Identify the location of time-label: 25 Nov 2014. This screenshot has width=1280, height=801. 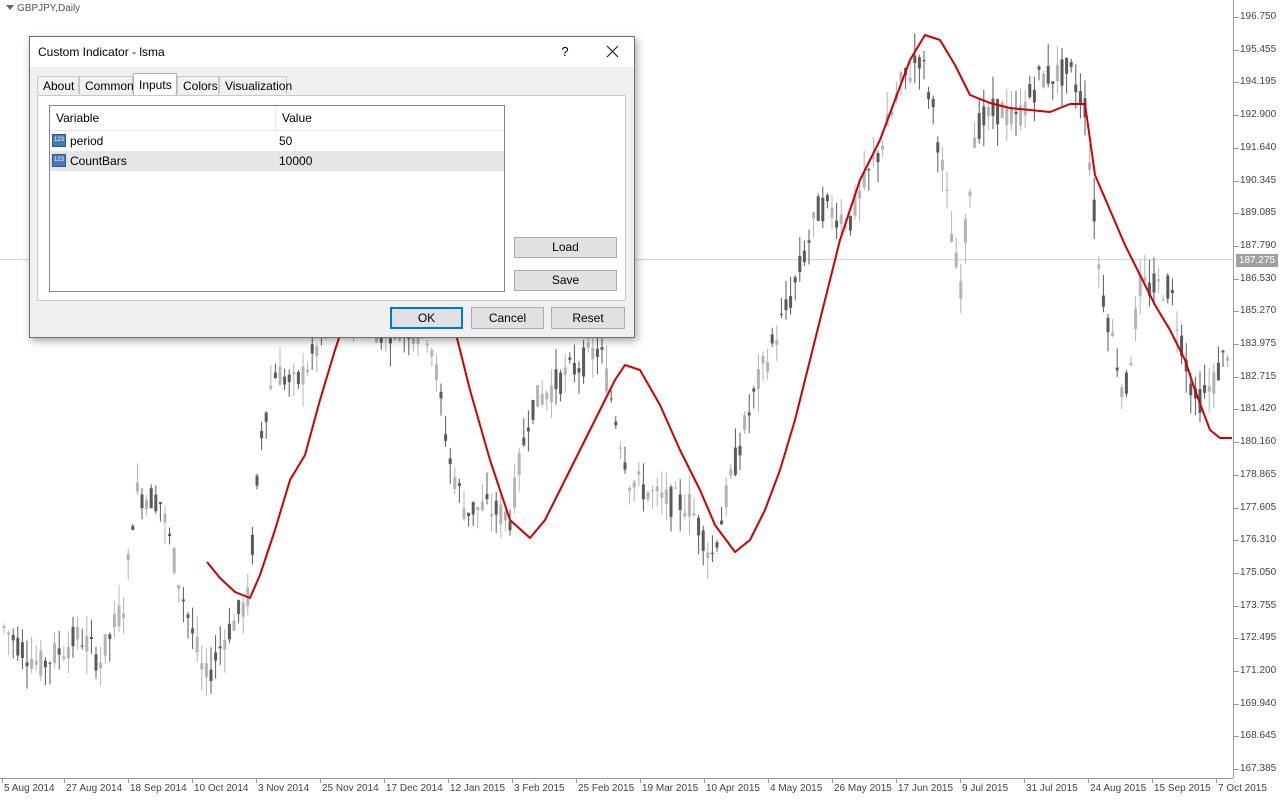
(350, 788).